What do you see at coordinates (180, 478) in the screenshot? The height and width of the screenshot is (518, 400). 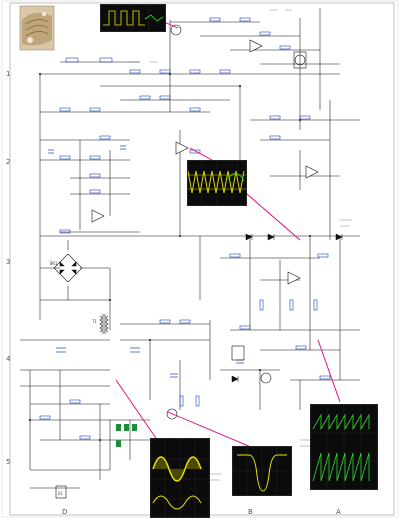 I see `scope-bottom-left` at bounding box center [180, 478].